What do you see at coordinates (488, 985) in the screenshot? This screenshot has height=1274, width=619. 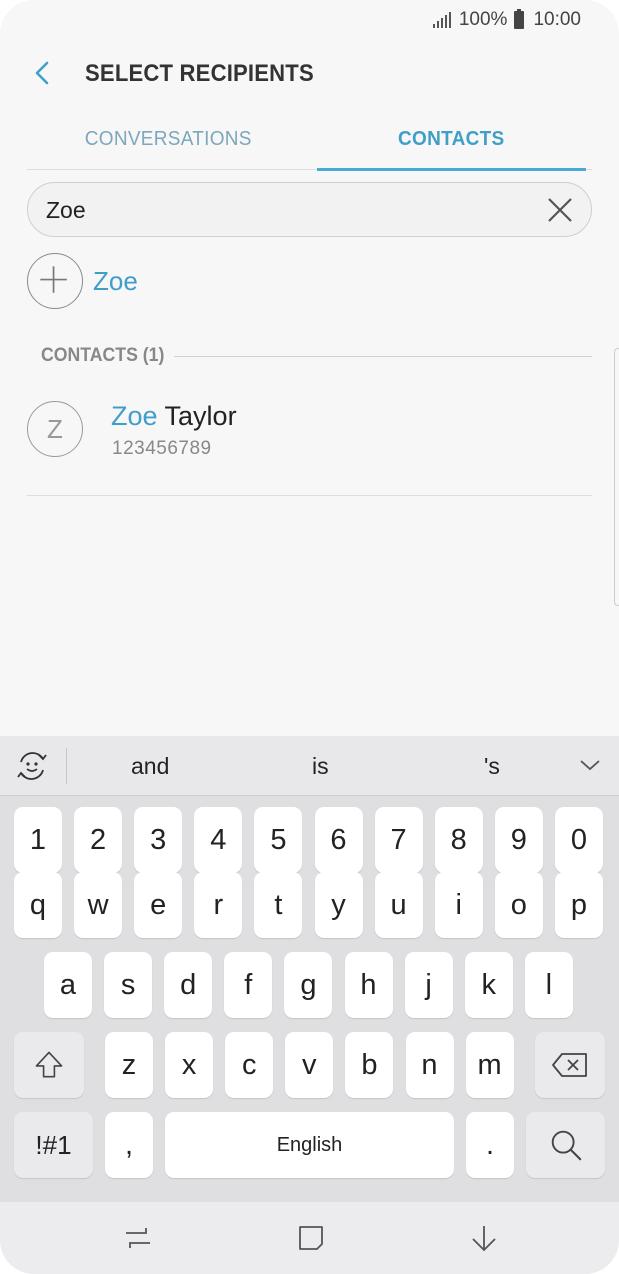 I see `letter-key: k` at bounding box center [488, 985].